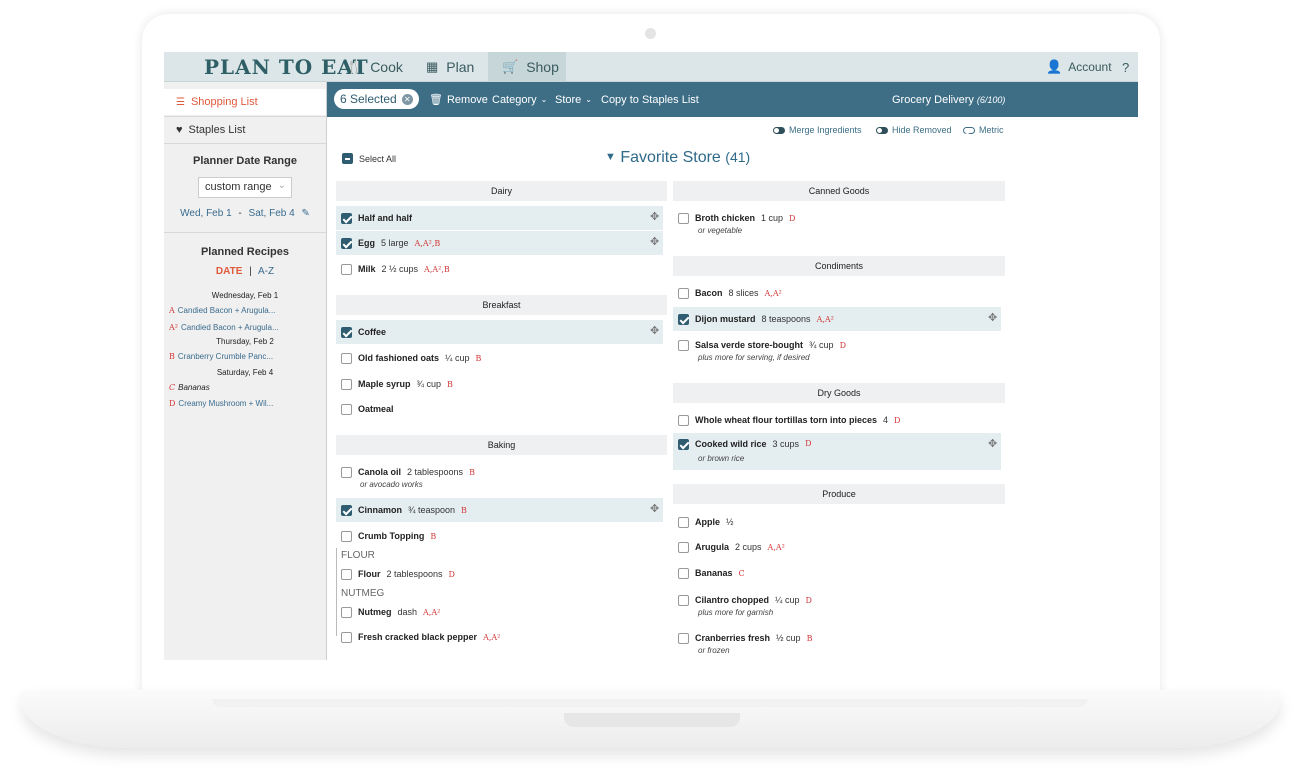 This screenshot has height=781, width=1302. What do you see at coordinates (457, 358) in the screenshot?
I see `item-qty: ¼ cup` at bounding box center [457, 358].